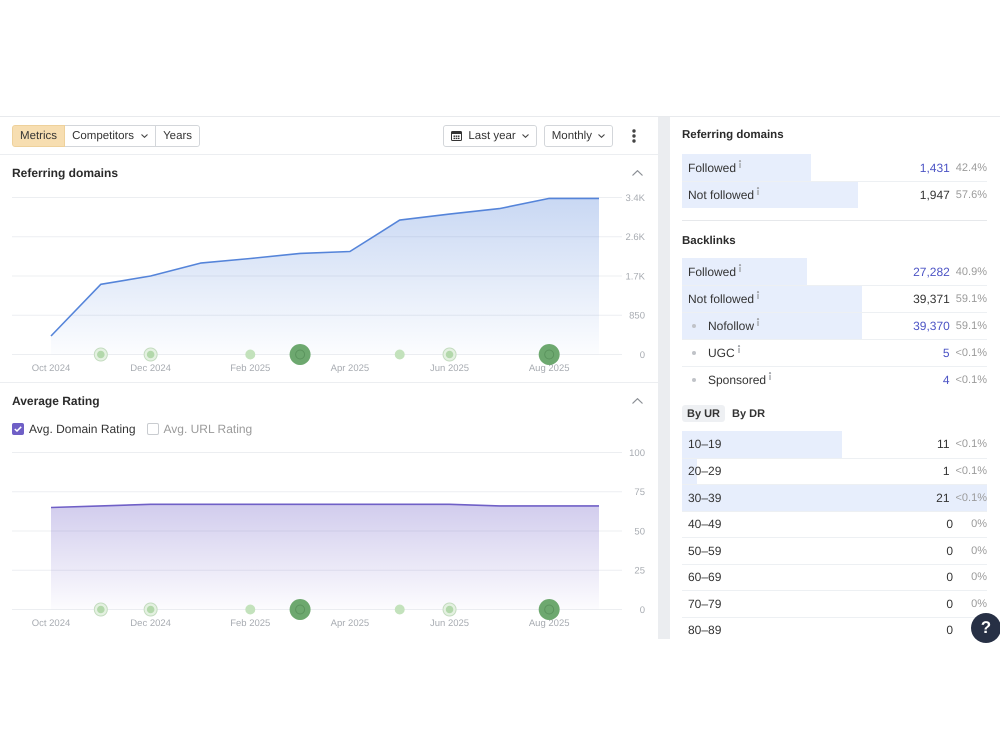  What do you see at coordinates (971, 299) in the screenshot?
I see `row-percent: 59.1%` at bounding box center [971, 299].